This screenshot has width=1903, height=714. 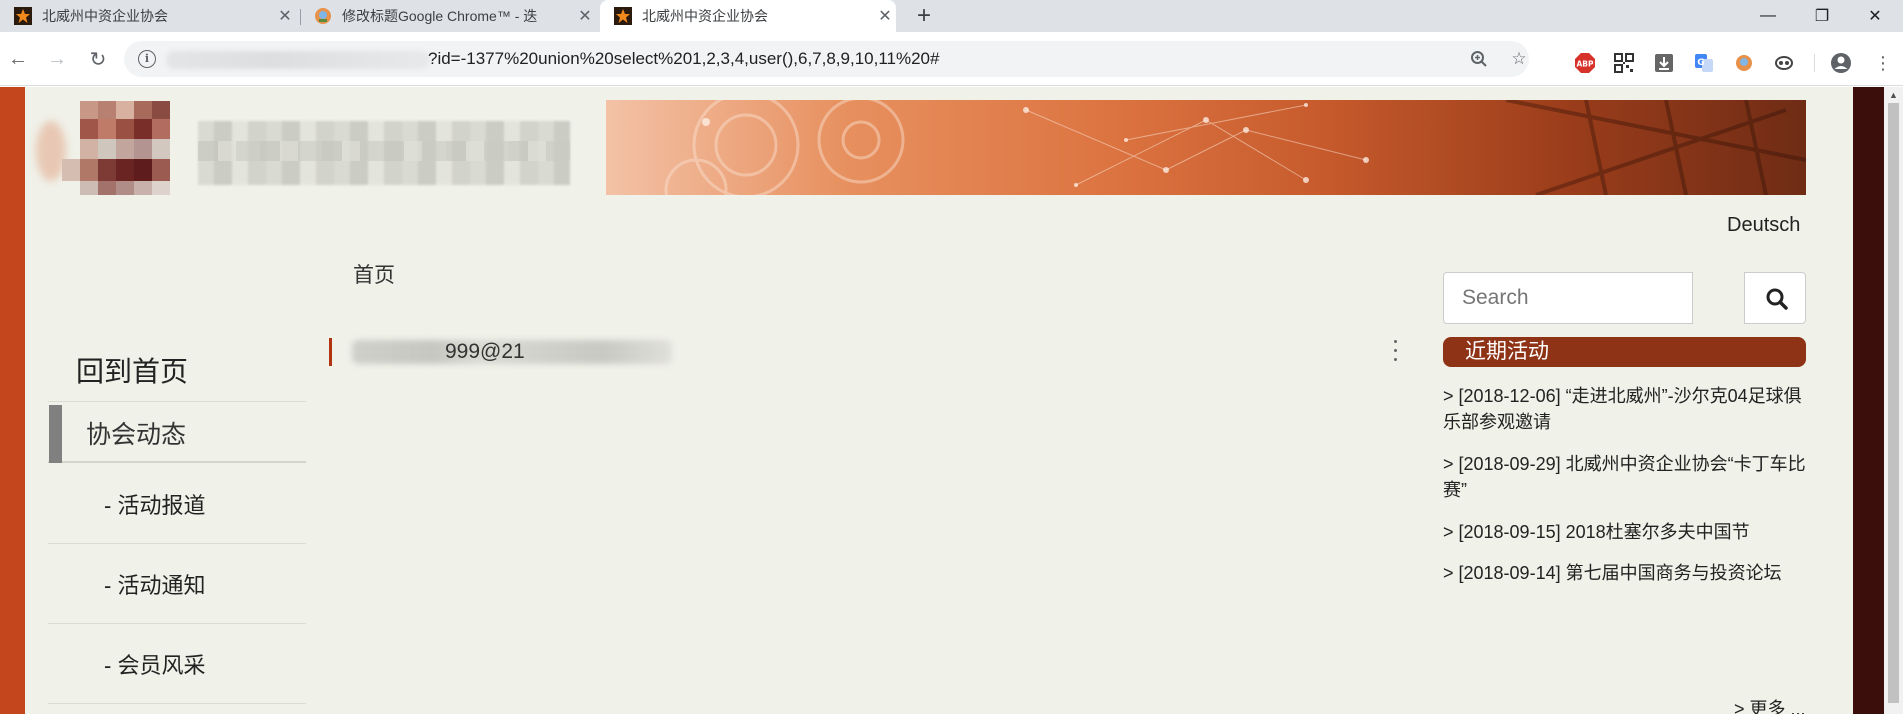 I want to click on content-item-marker, so click(x=330, y=352).